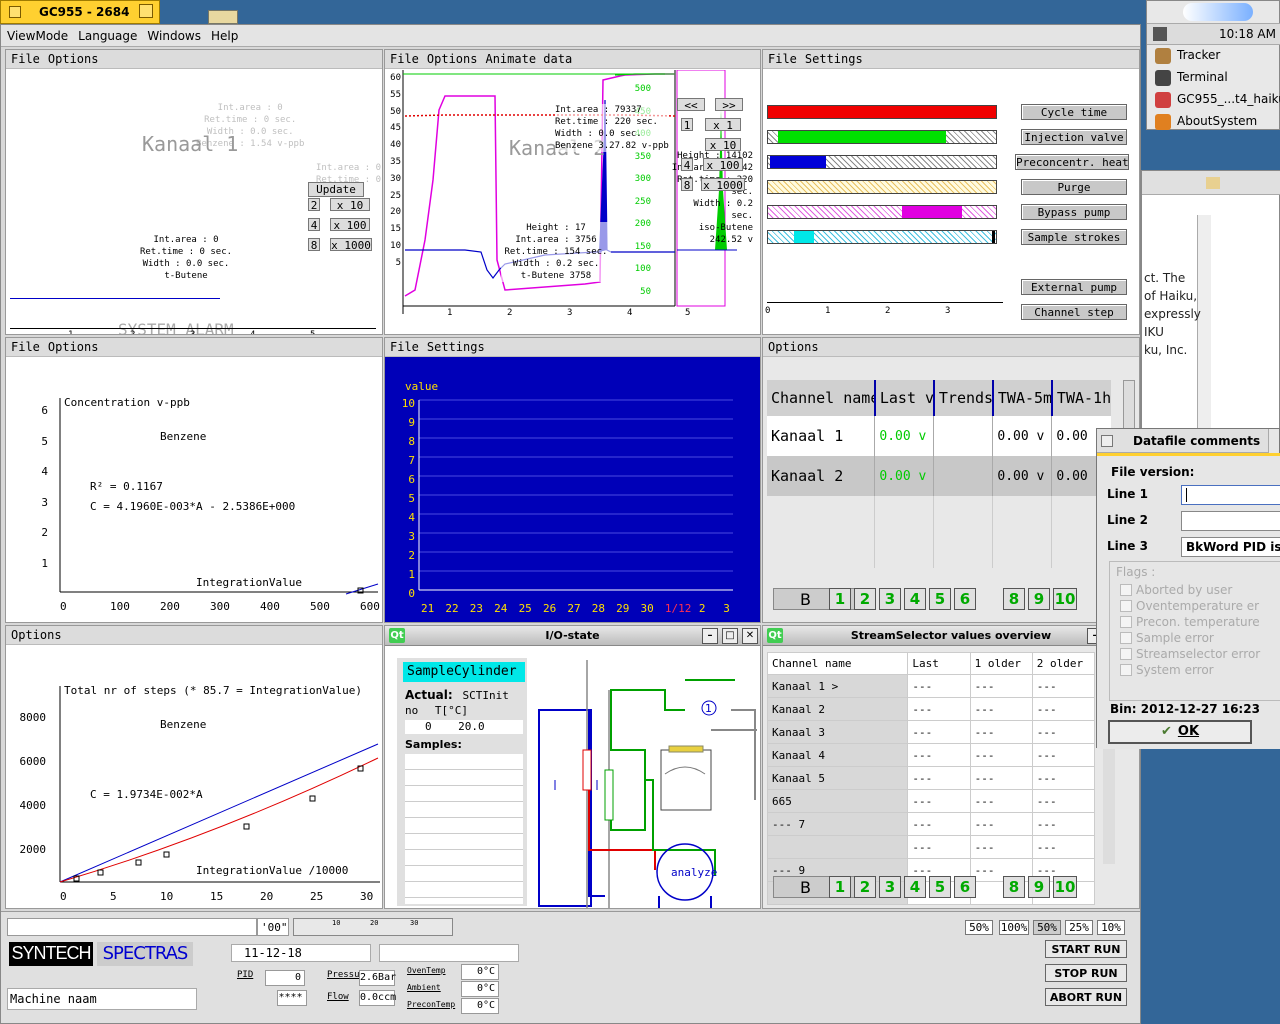  What do you see at coordinates (1107, 441) in the screenshot?
I see `dialog-close-icon` at bounding box center [1107, 441].